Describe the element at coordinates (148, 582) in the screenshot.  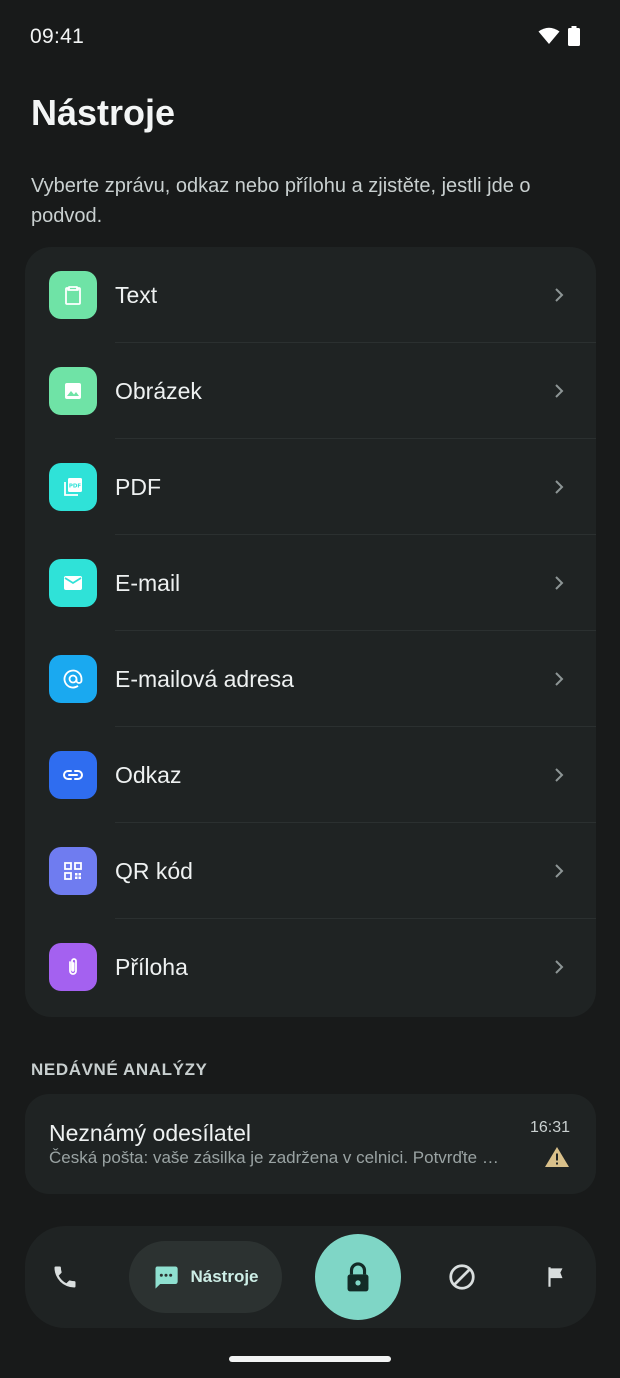
I see `tool-label: E-mail` at that location.